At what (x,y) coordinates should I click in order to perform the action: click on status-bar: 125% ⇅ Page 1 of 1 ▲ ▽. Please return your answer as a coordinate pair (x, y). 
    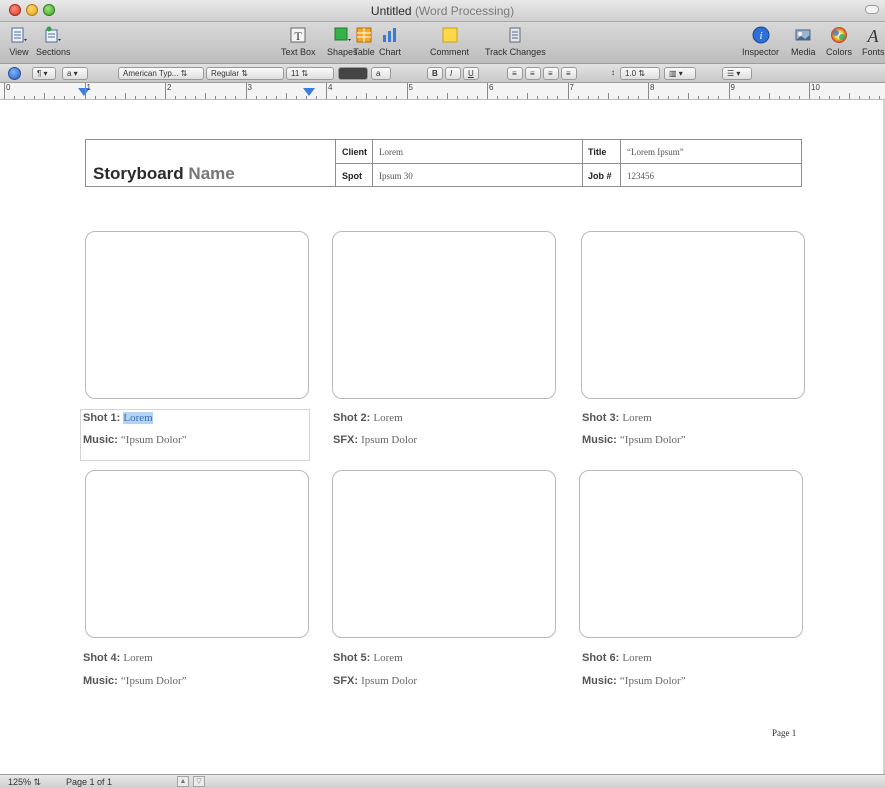
    Looking at the image, I should click on (442, 781).